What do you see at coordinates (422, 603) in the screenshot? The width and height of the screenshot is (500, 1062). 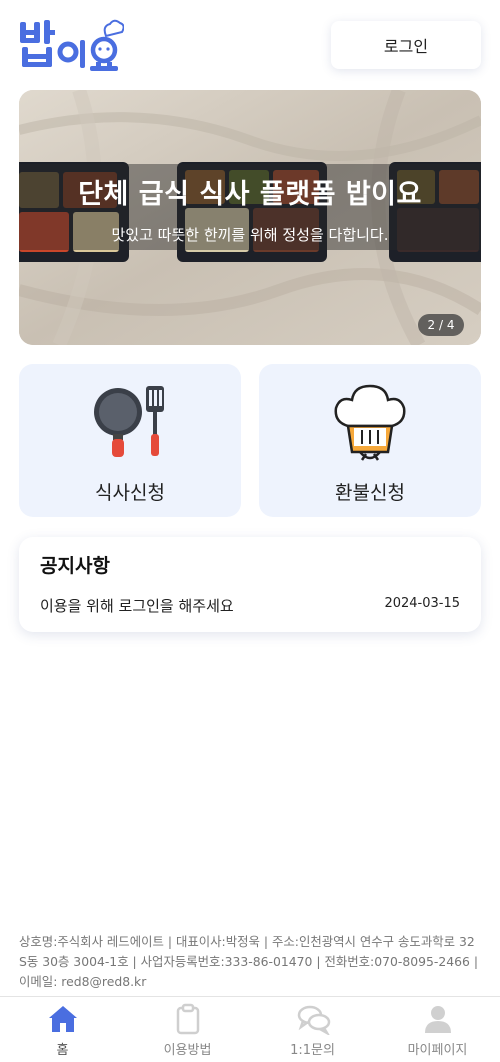 I see `notice-item-date: 2024-03-15` at bounding box center [422, 603].